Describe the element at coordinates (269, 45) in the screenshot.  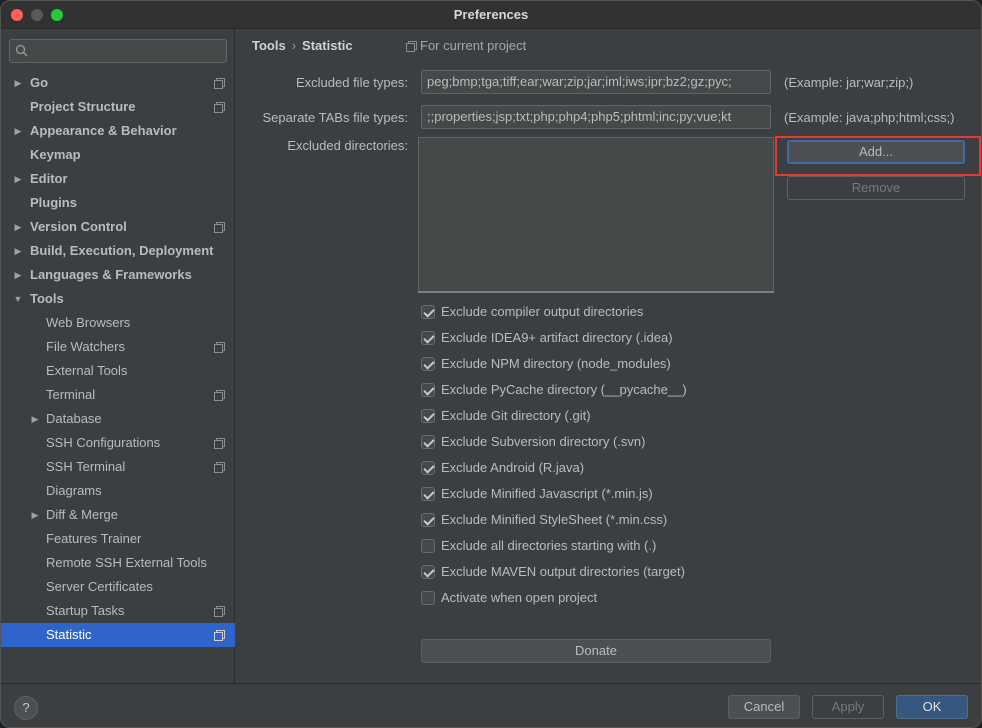
I see `breadcrumb-parent: Tools` at that location.